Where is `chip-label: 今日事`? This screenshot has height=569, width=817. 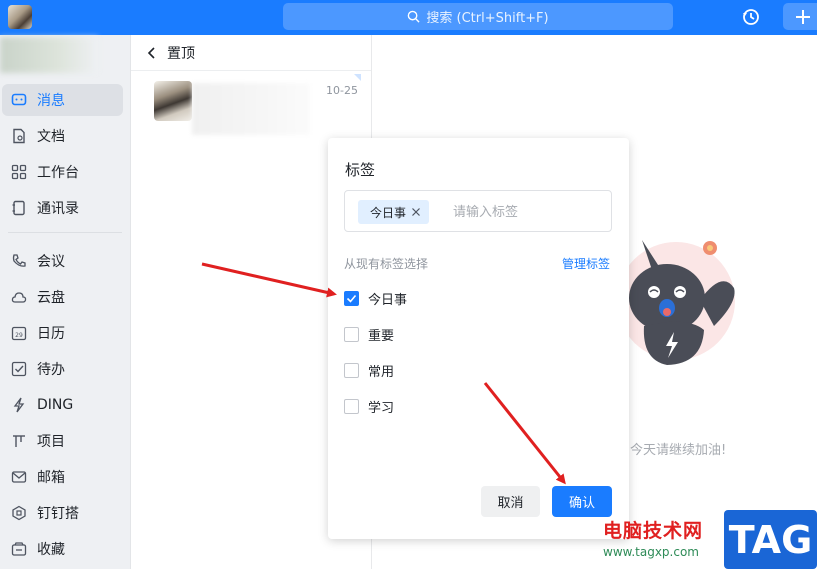
chip-label: 今日事 is located at coordinates (388, 212).